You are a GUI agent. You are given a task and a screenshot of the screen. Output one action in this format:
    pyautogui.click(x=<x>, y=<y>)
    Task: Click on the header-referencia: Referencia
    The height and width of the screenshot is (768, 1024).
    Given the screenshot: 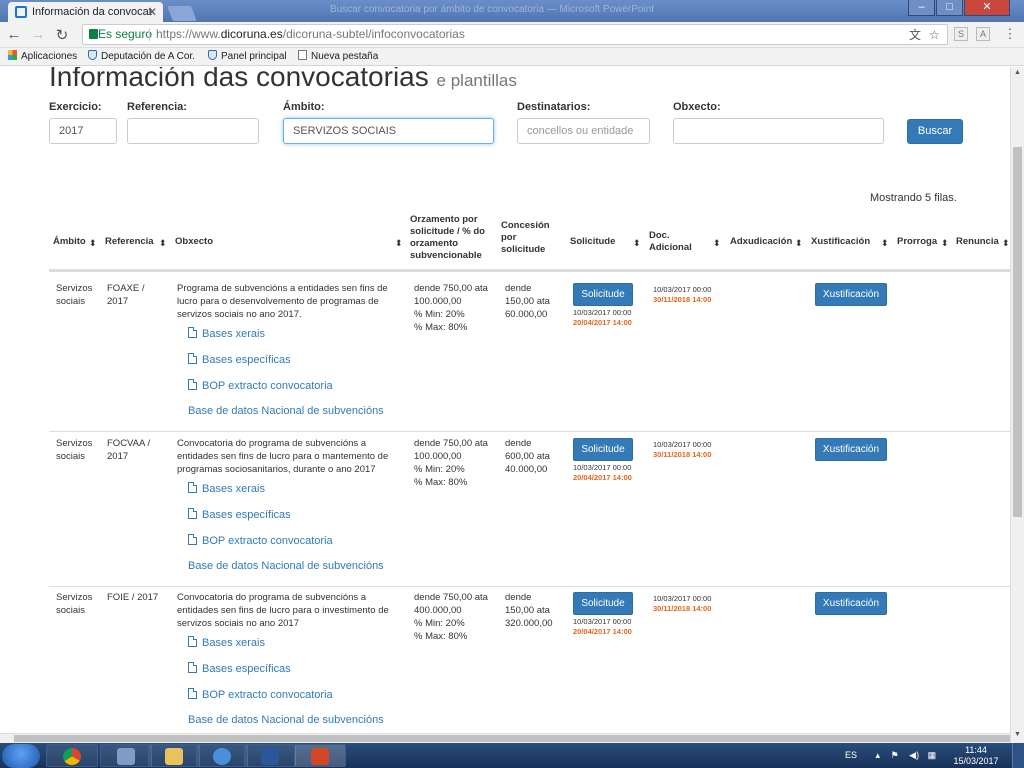 What is the action you would take?
    pyautogui.click(x=129, y=242)
    